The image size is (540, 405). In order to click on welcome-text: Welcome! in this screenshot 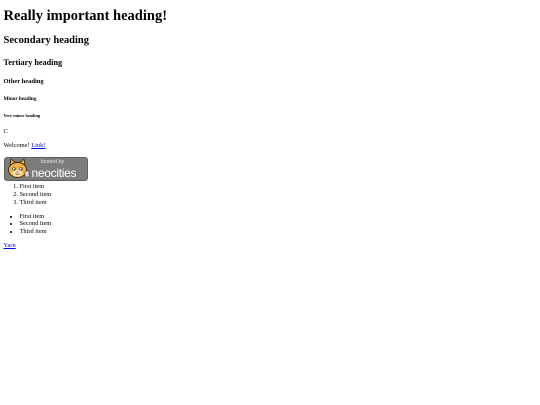, I will do `click(17, 146)`.